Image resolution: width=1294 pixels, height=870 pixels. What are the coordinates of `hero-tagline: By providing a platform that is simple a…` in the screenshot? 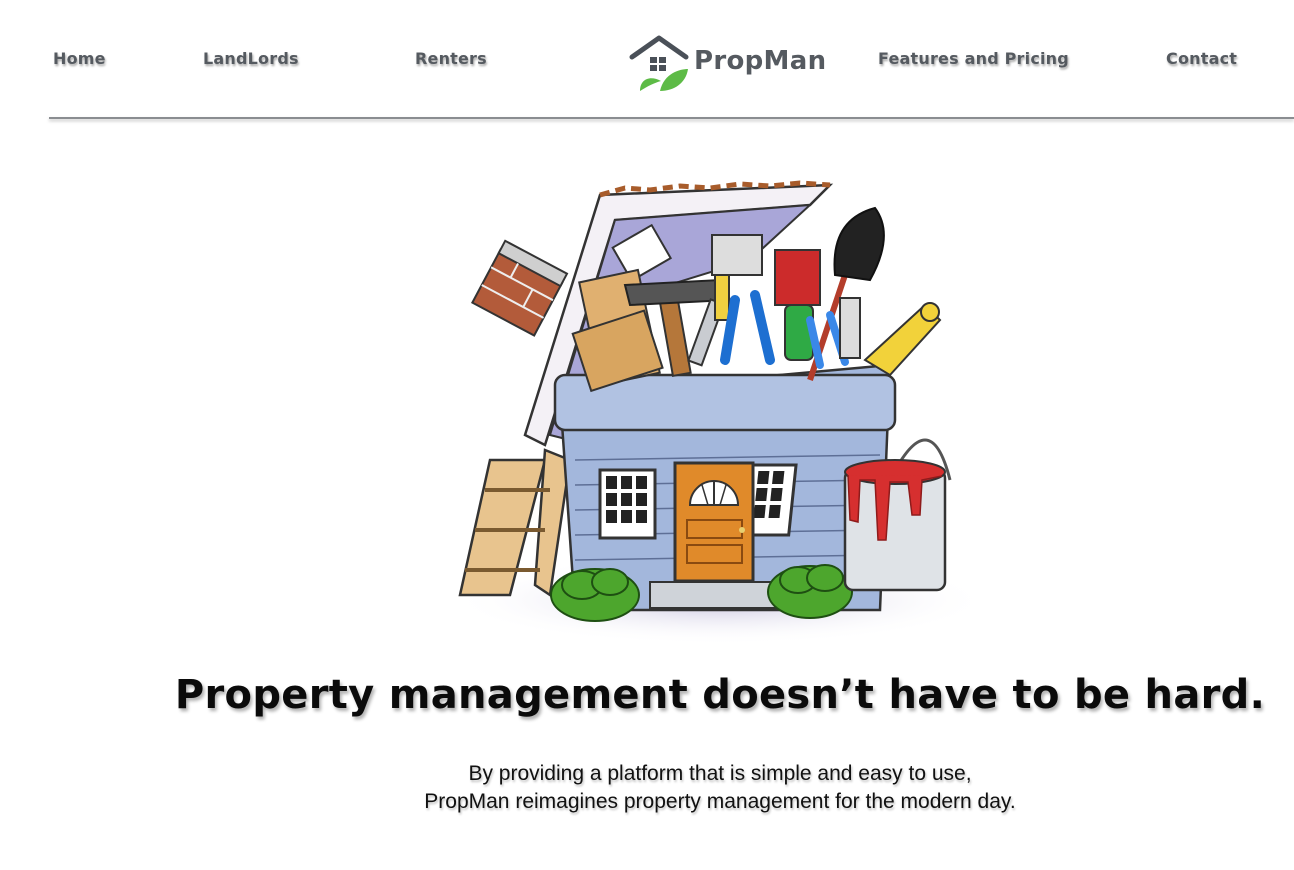 It's located at (720, 788).